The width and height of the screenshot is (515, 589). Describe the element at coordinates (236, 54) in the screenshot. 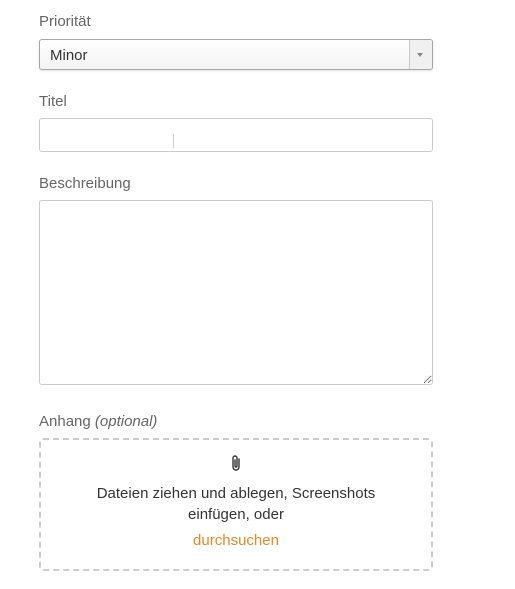

I see `priority-select: Minor` at that location.